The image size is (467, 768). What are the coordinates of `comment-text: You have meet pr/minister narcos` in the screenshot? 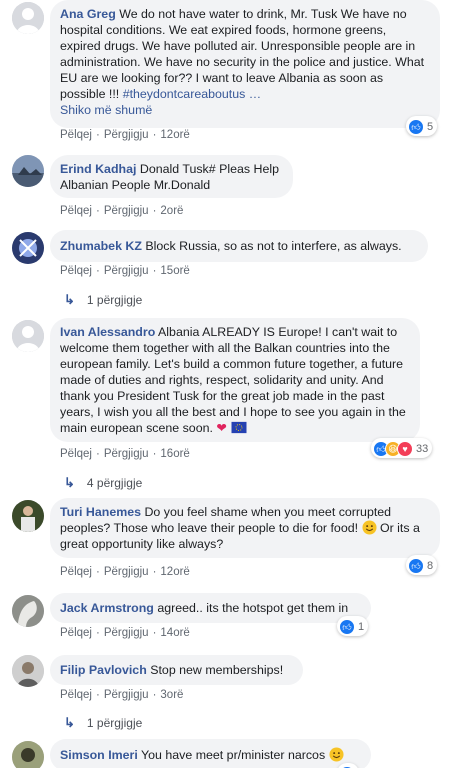 It's located at (233, 755).